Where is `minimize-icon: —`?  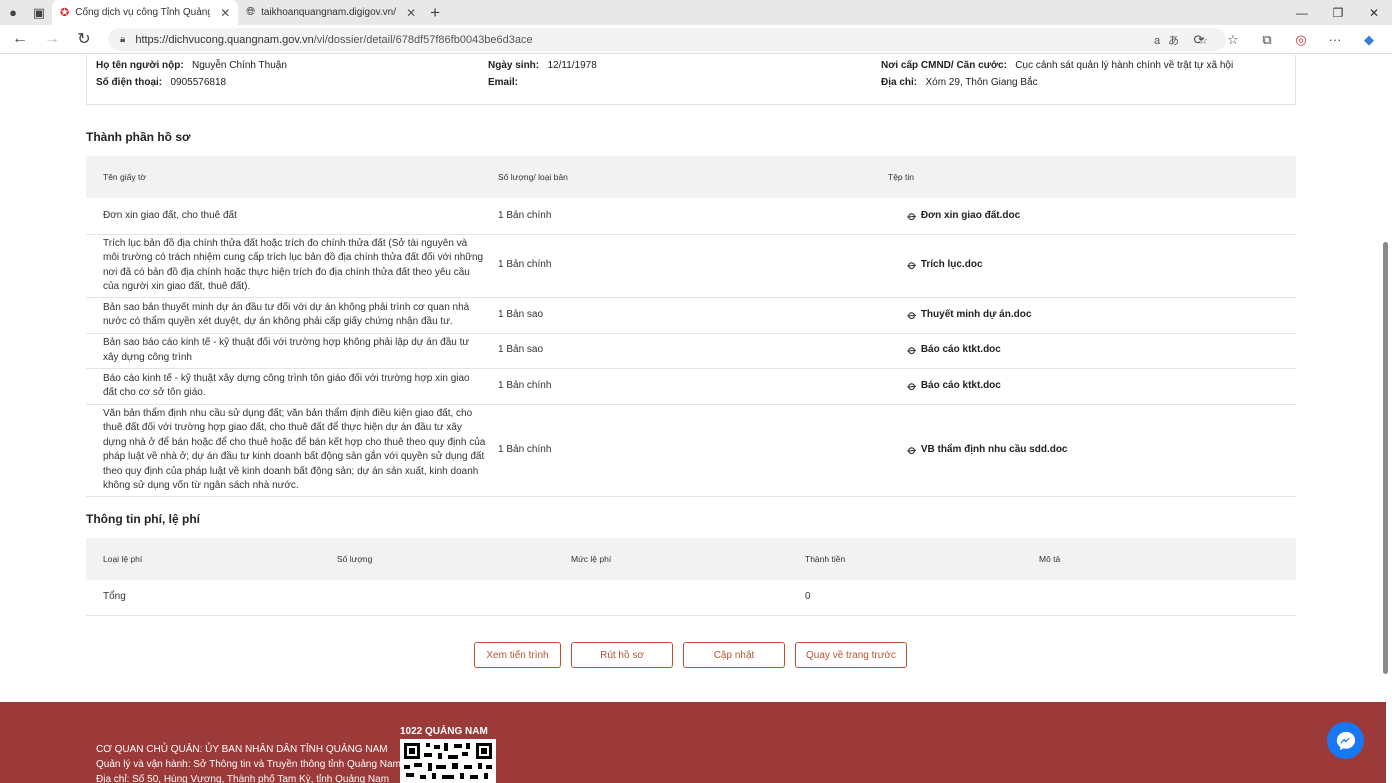
minimize-icon: — is located at coordinates (1302, 12).